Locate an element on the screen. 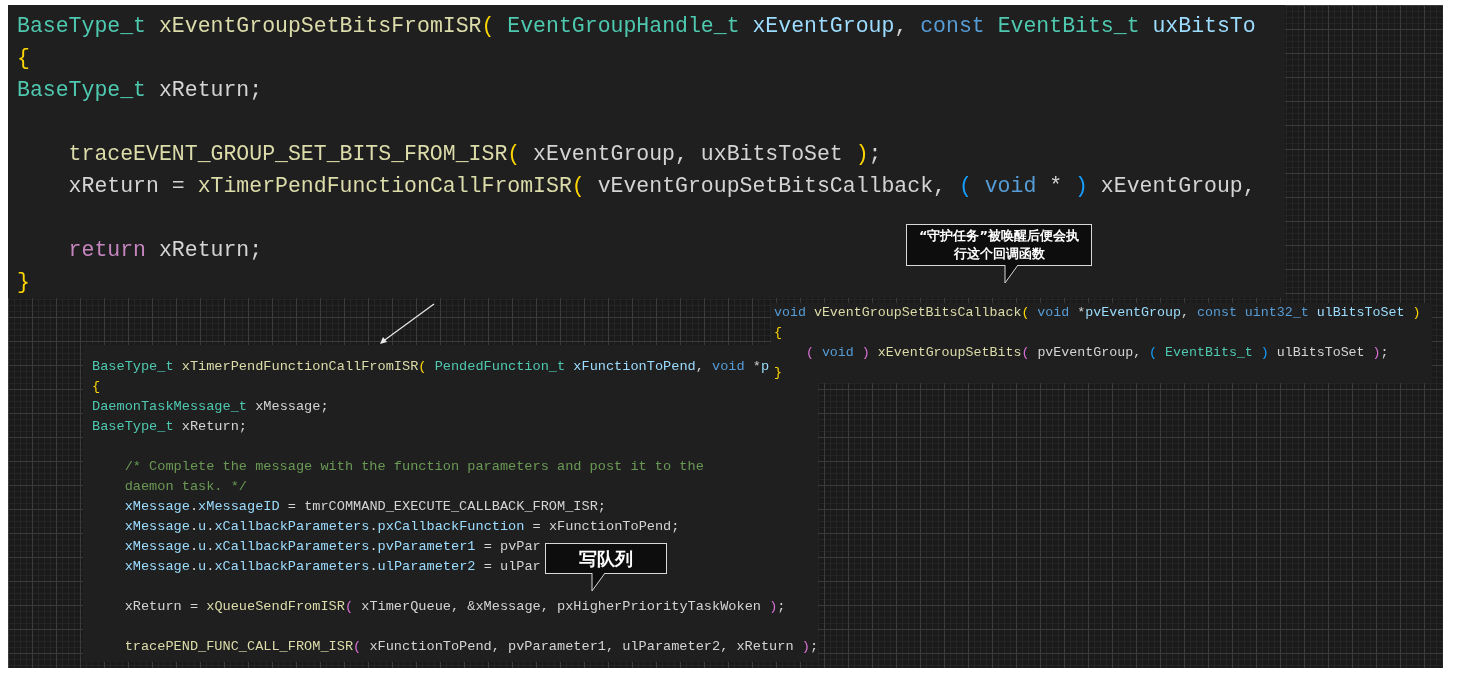 This screenshot has height=678, width=1457. code-line: traceEVENT_GROUP_SET_BITS_FROM_ISR( xEventGroup, uxBitsToSet ); is located at coordinates (474, 154).